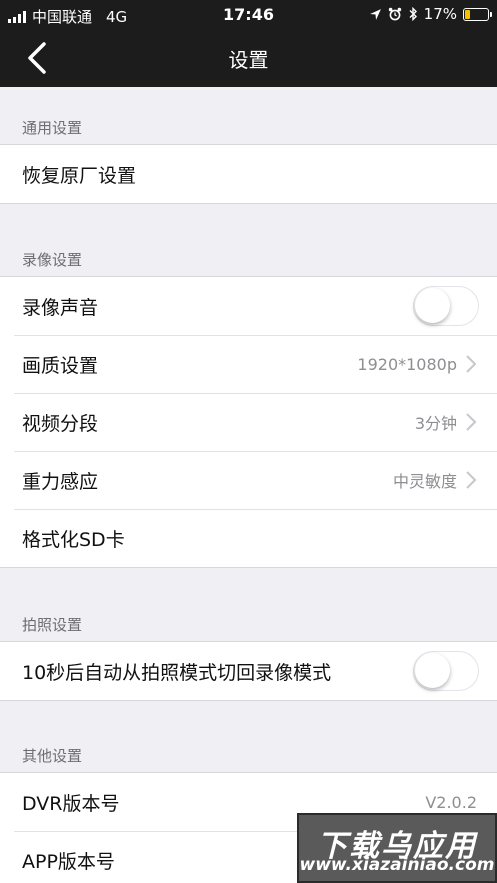 This screenshot has height=883, width=497. Describe the element at coordinates (424, 481) in the screenshot. I see `row-value: 中灵敏度` at that location.